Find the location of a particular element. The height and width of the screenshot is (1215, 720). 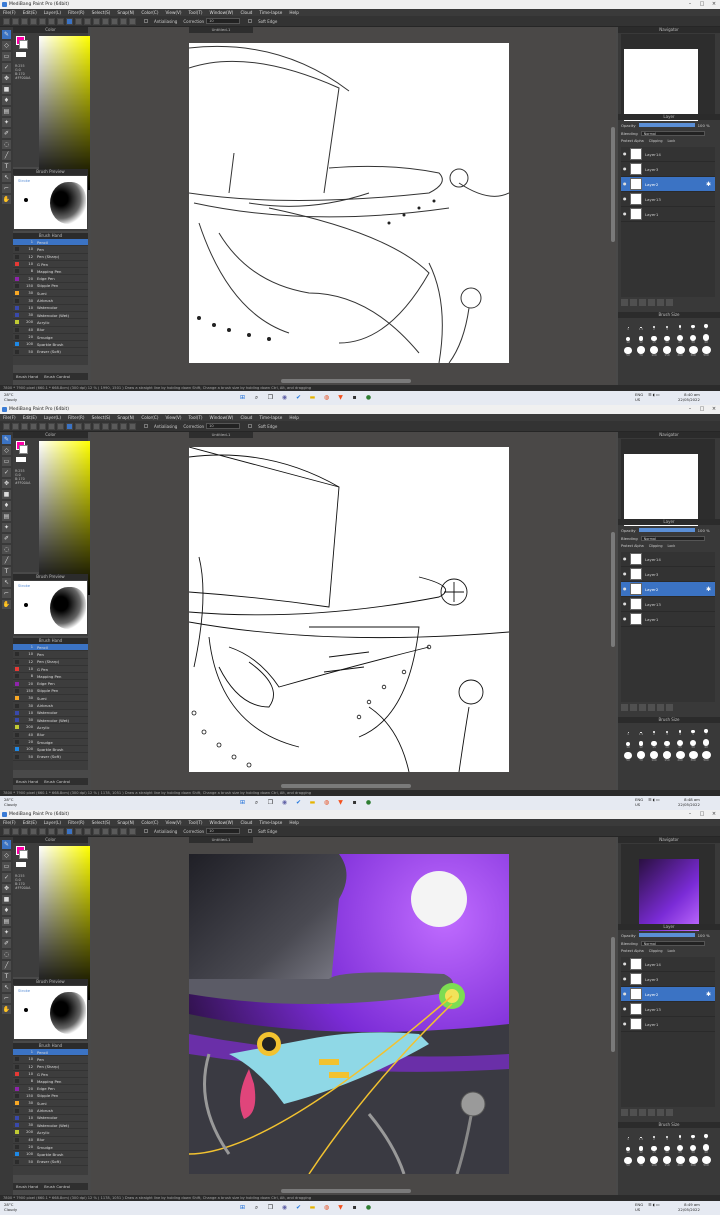

lasso-icon: ✓ is located at coordinates (6, 877).